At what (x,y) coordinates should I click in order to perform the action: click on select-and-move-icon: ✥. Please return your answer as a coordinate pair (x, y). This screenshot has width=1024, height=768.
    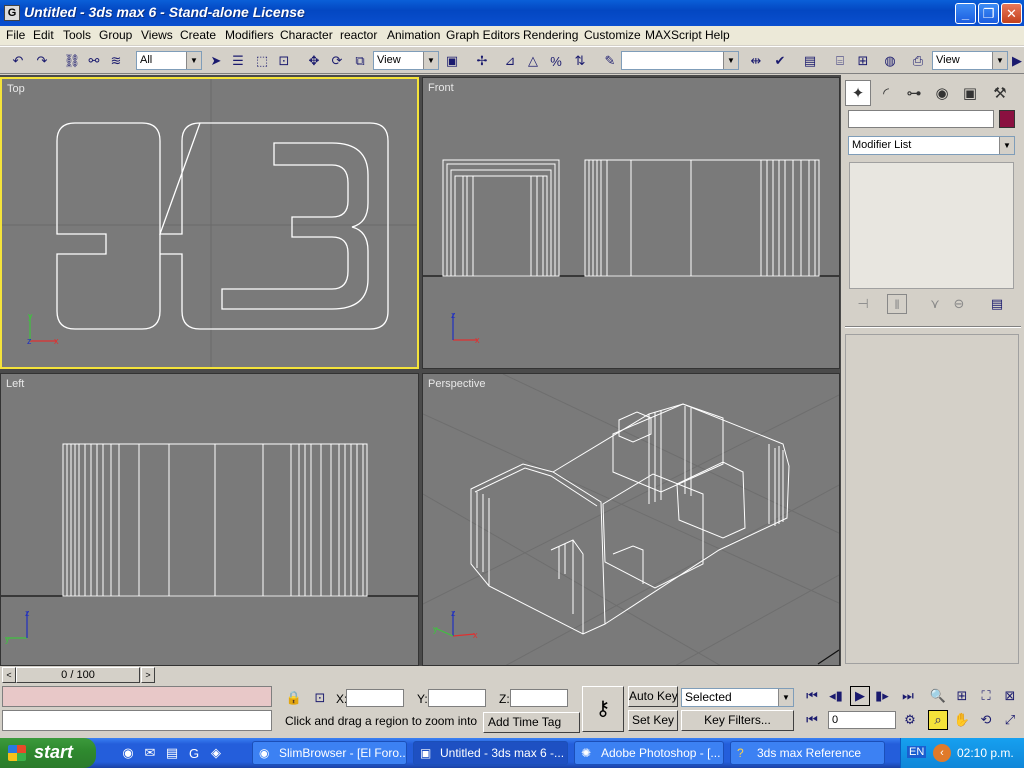
    Looking at the image, I should click on (314, 61).